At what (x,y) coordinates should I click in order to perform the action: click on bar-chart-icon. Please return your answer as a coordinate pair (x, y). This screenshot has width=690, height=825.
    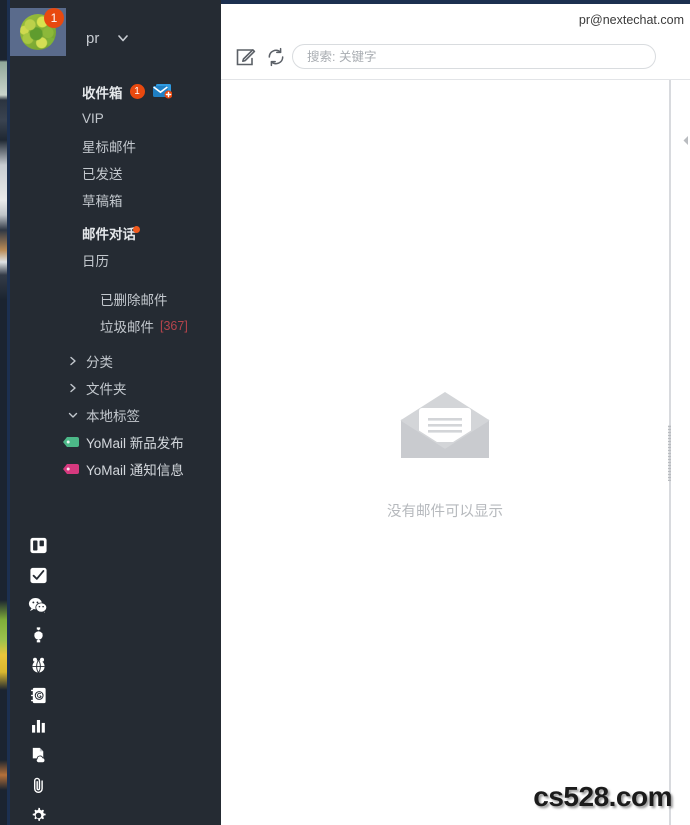
    Looking at the image, I should click on (38, 725).